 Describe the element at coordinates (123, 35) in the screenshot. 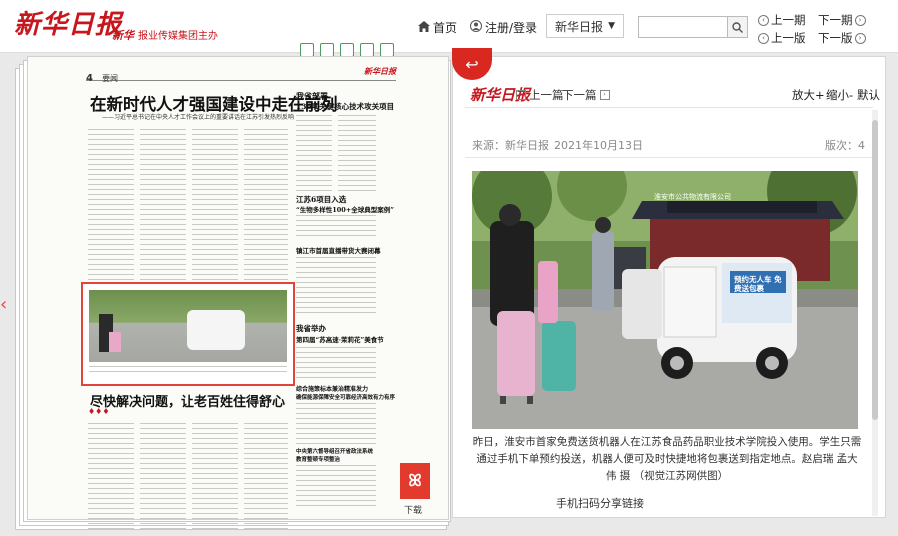

I see `publisher-mini-logo: 新华` at that location.